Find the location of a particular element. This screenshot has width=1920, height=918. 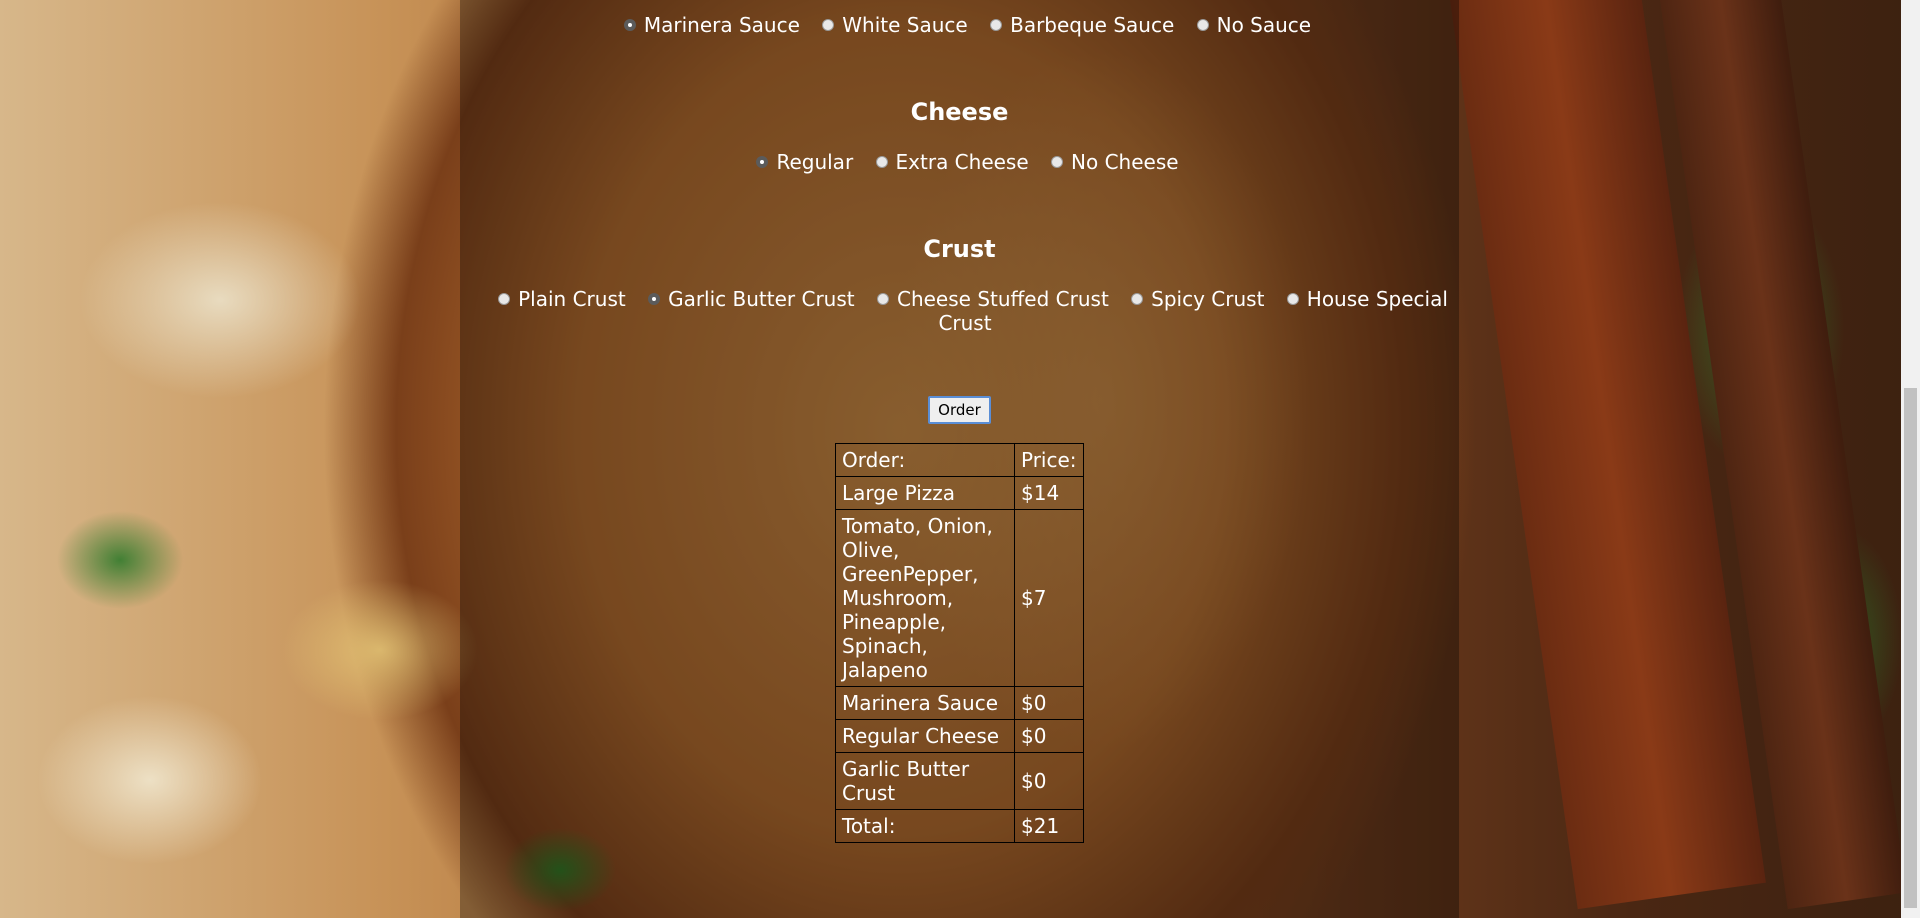

sauce-option: Marinera Sauce is located at coordinates (704, 25).